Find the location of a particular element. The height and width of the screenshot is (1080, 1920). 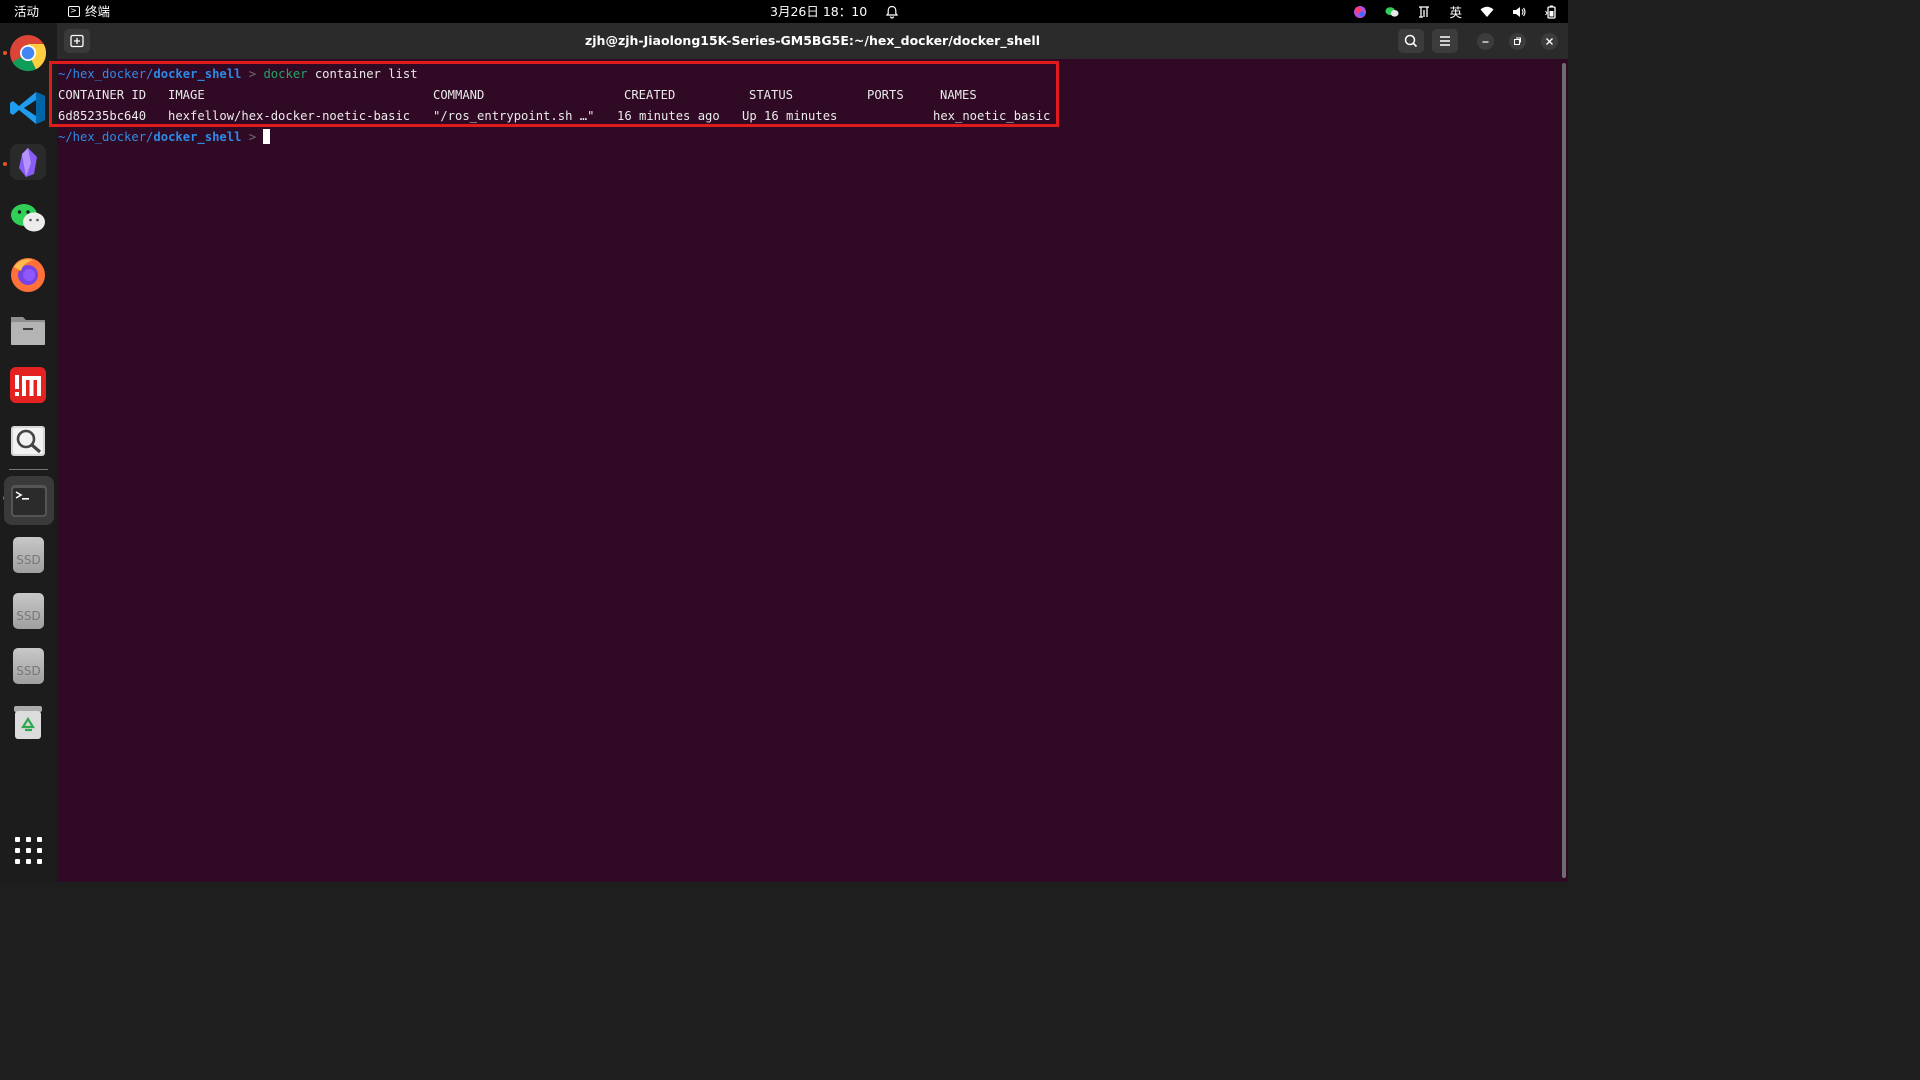

column-header-command: COMMAND is located at coordinates (459, 95).